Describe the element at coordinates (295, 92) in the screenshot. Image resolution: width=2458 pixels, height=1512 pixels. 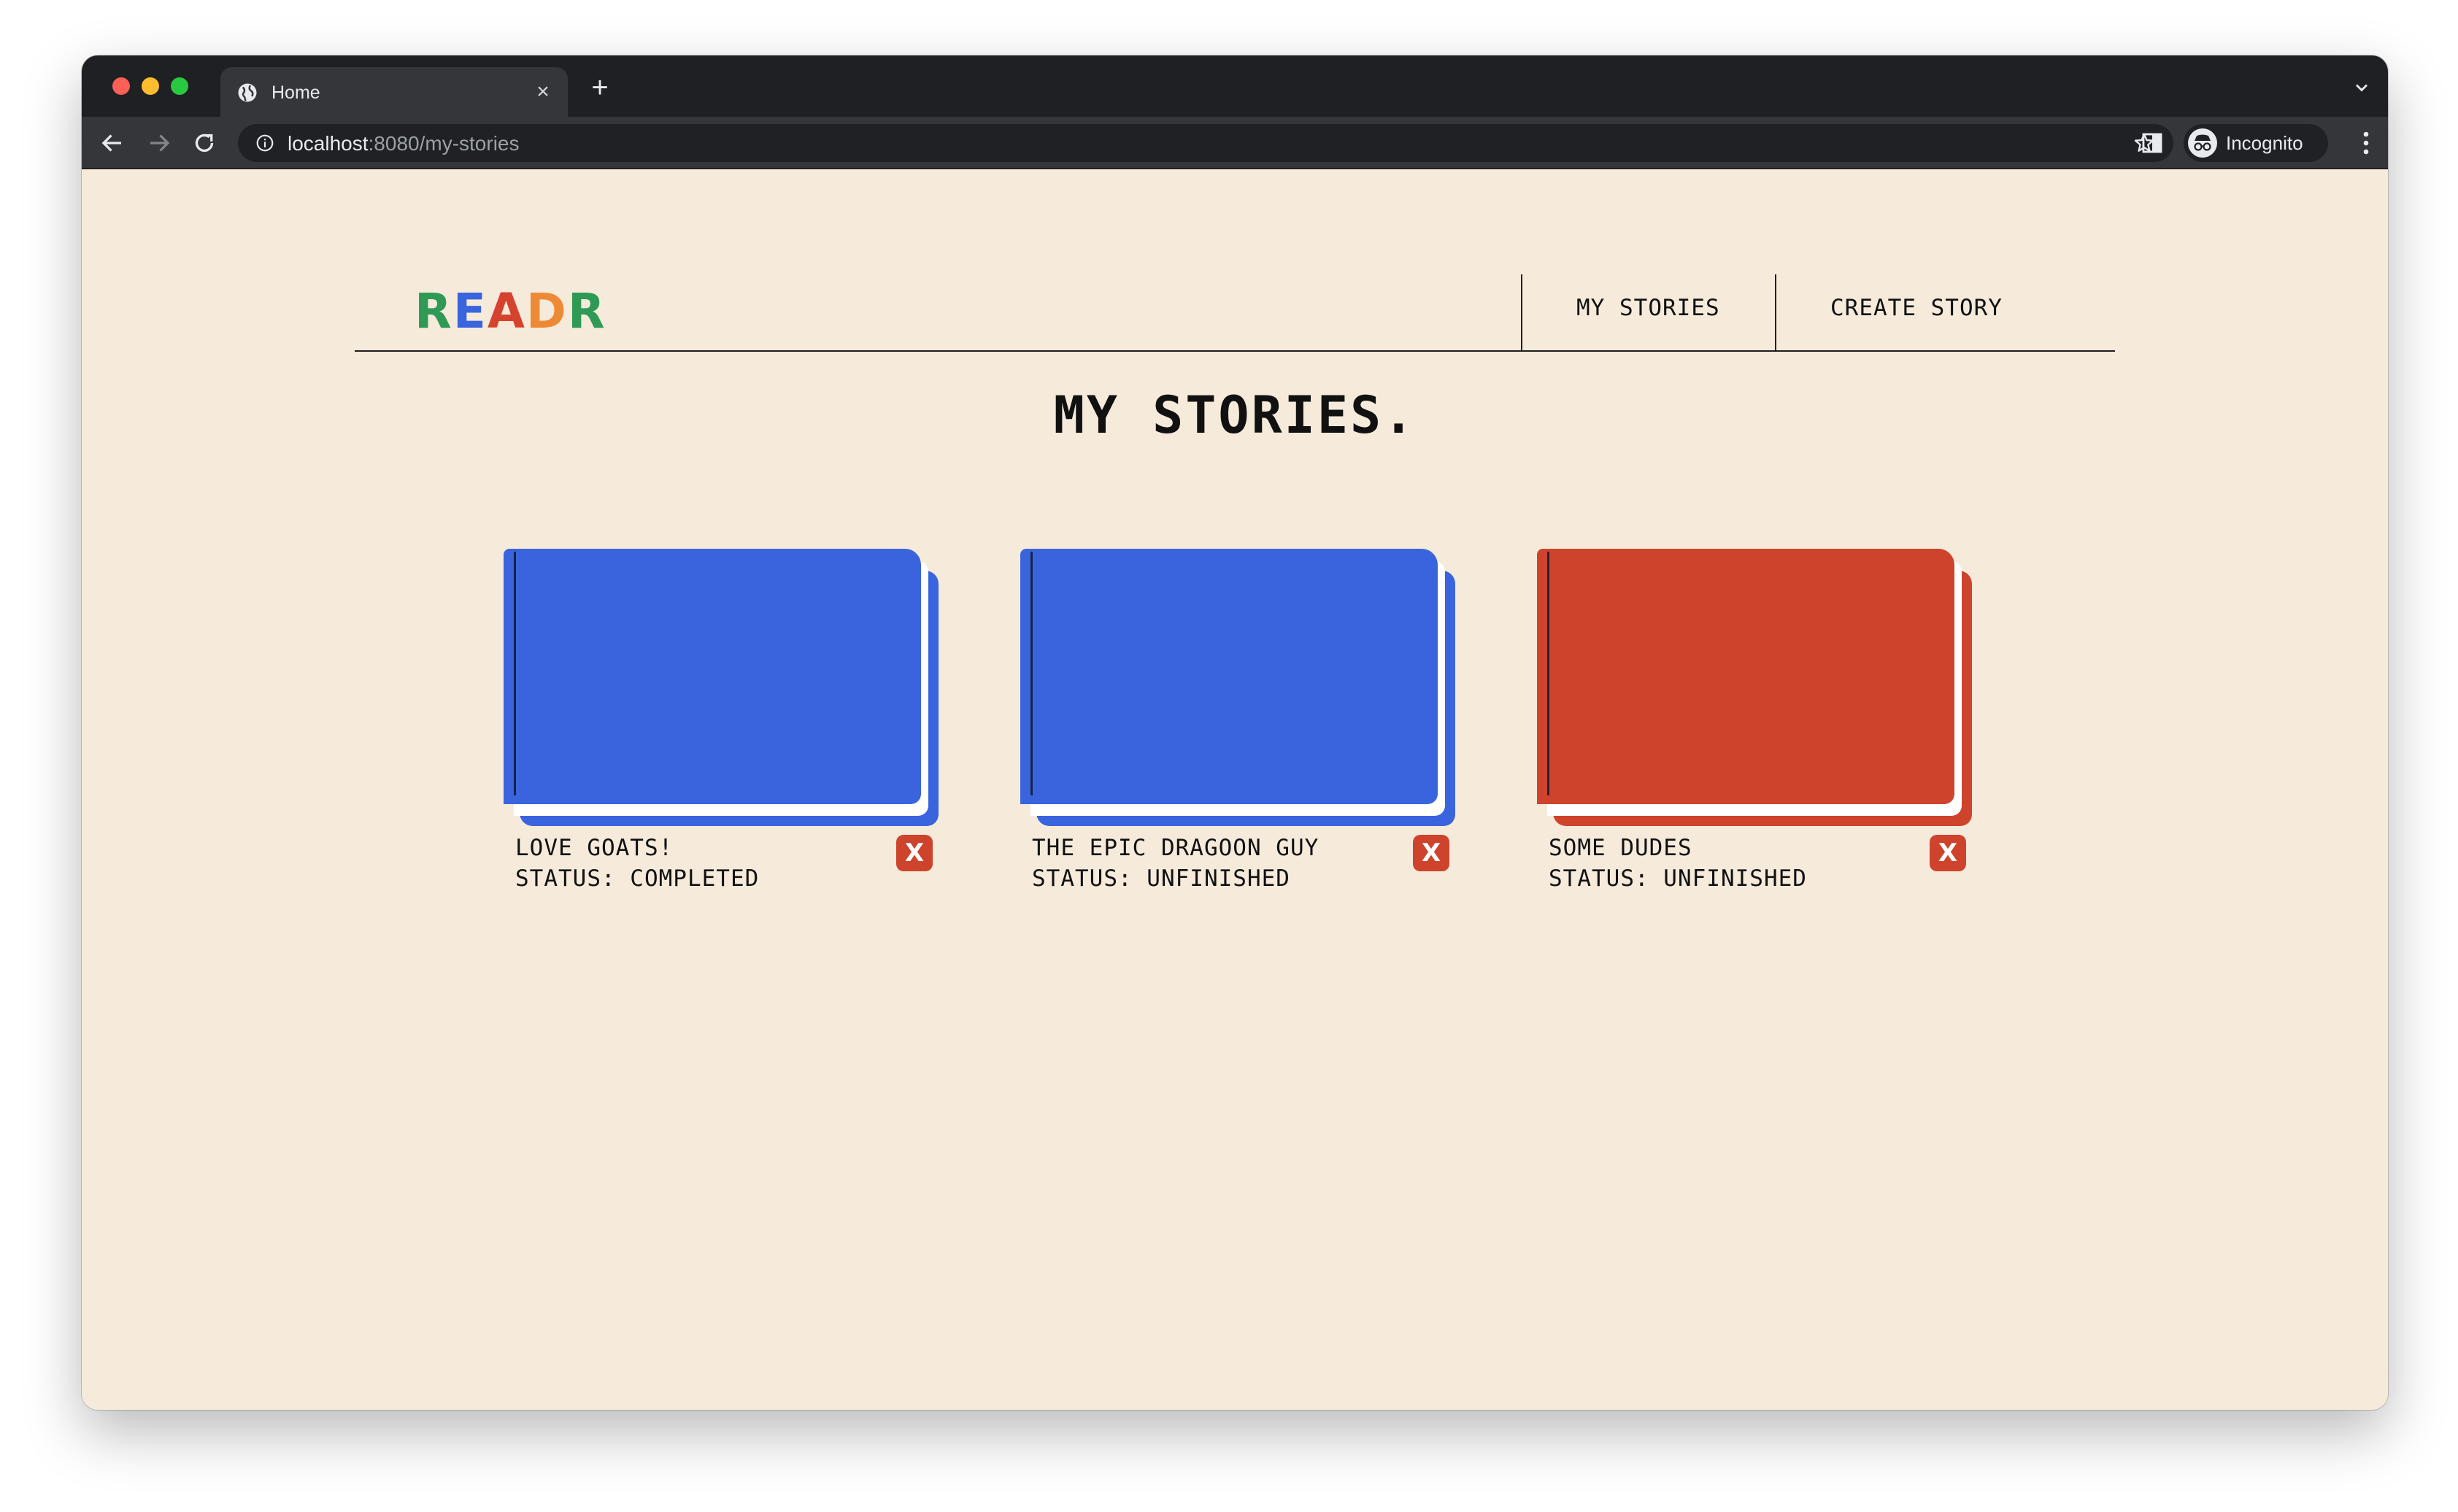
I see `tab-title: Home` at that location.